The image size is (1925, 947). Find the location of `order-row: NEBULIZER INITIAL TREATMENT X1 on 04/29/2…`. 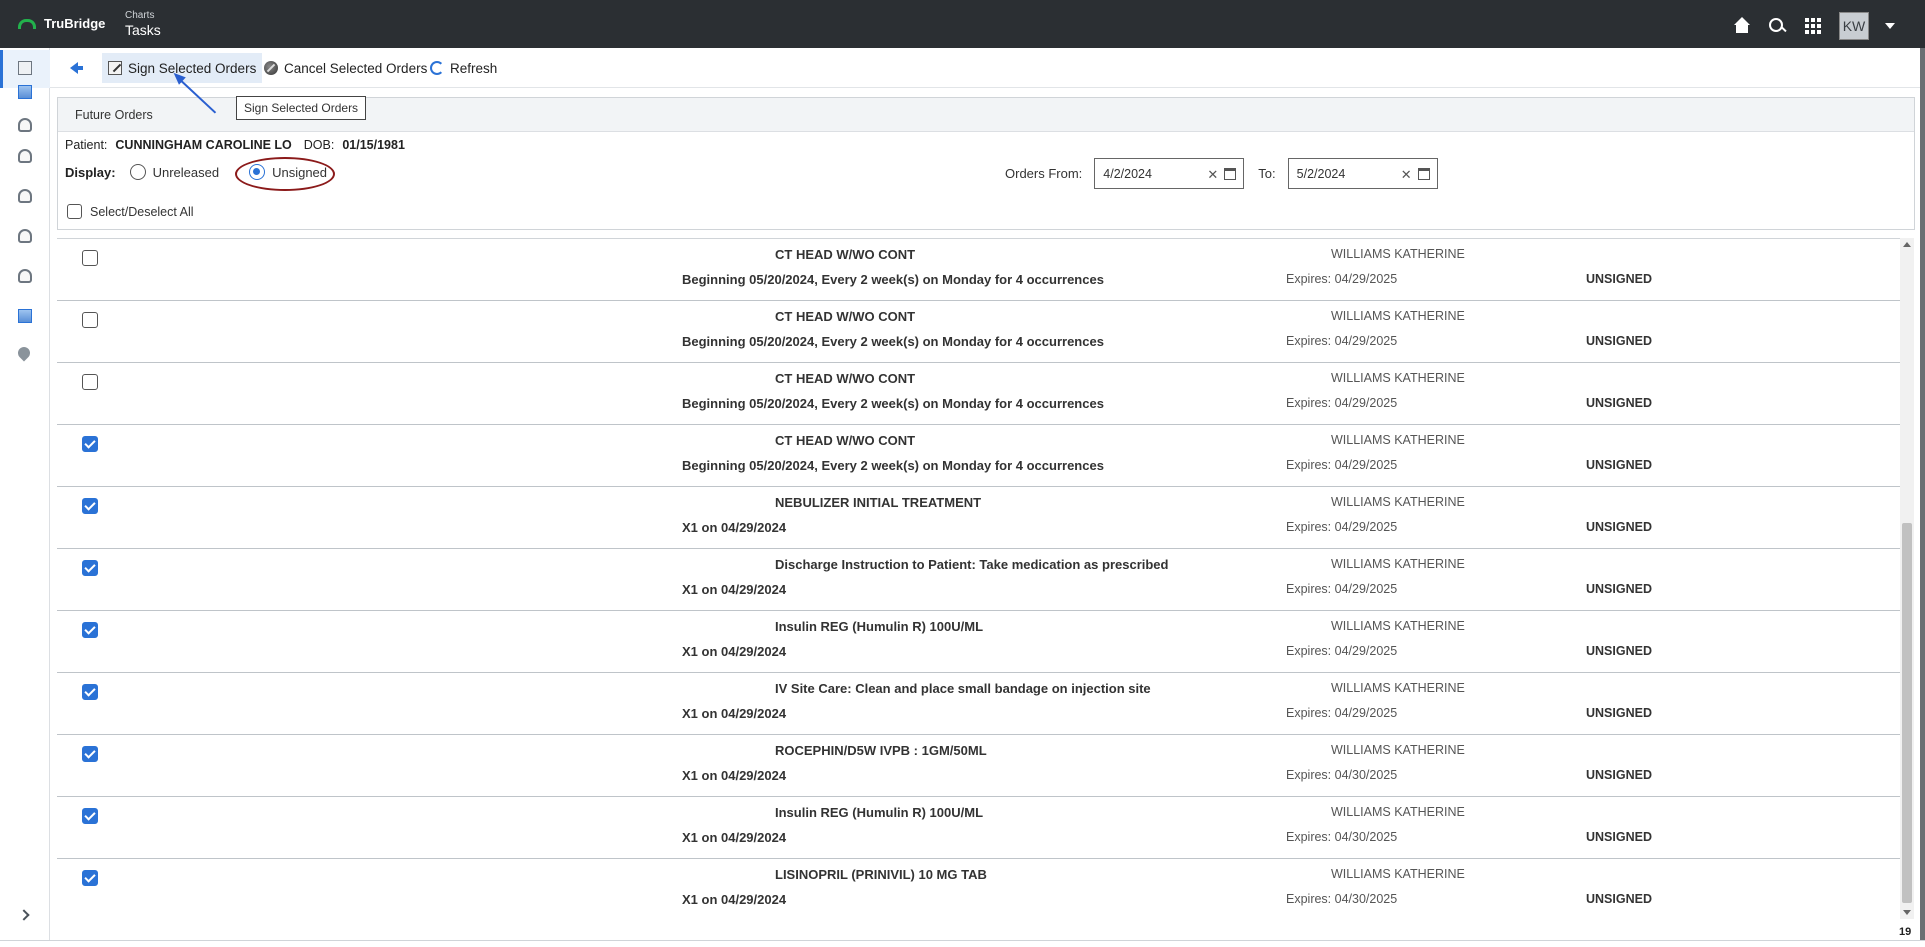

order-row: NEBULIZER INITIAL TREATMENT X1 on 04/29/2… is located at coordinates (978, 518).